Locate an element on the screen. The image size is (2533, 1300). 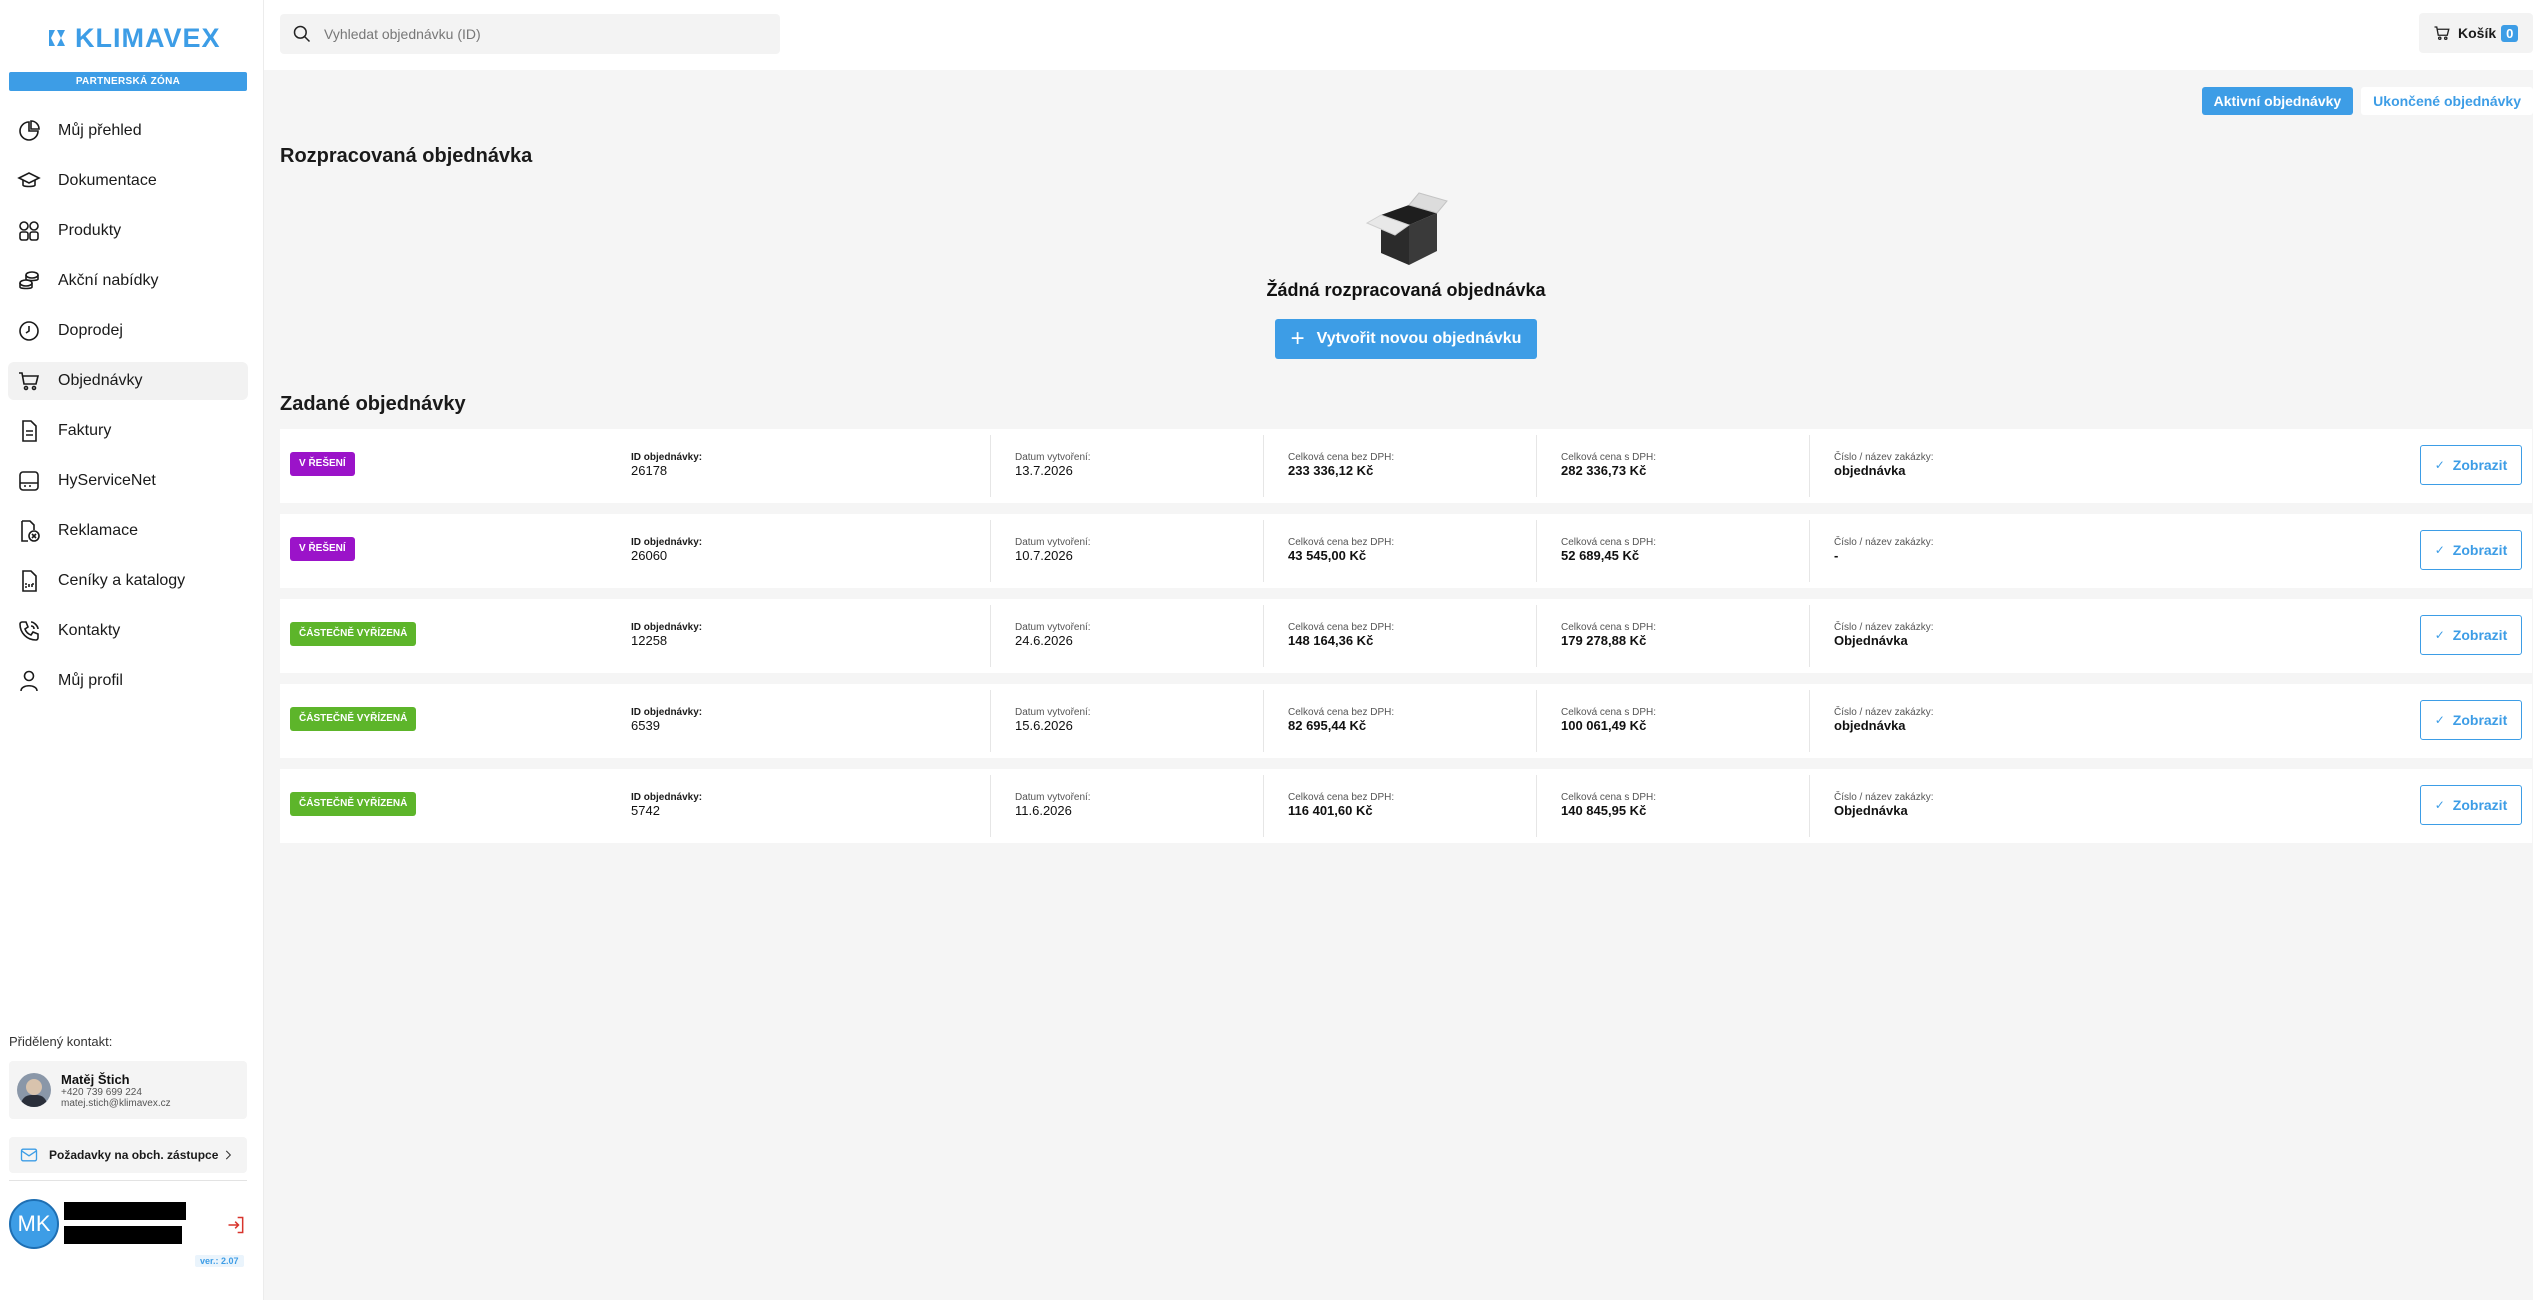
order-name-value: - is located at coordinates (1836, 555).